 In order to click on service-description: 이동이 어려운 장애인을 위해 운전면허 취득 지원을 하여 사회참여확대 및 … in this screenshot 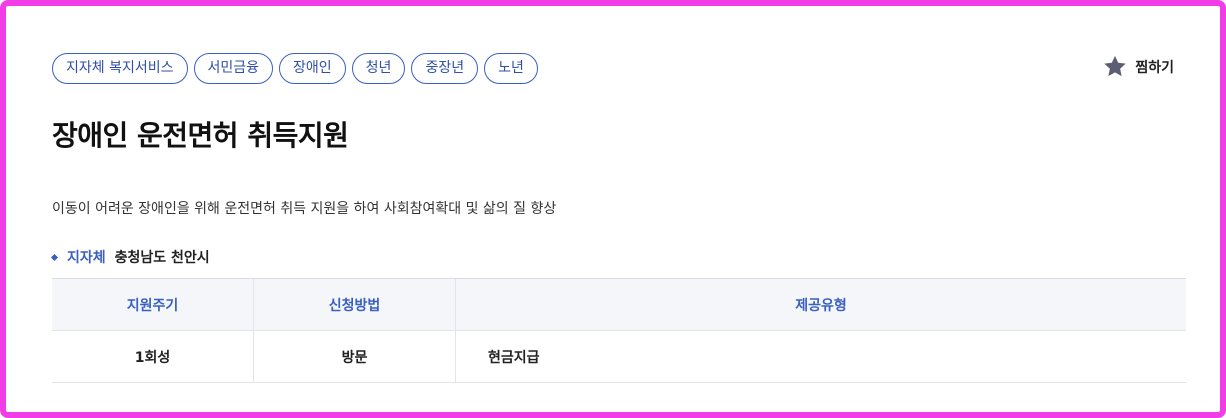, I will do `click(304, 209)`.